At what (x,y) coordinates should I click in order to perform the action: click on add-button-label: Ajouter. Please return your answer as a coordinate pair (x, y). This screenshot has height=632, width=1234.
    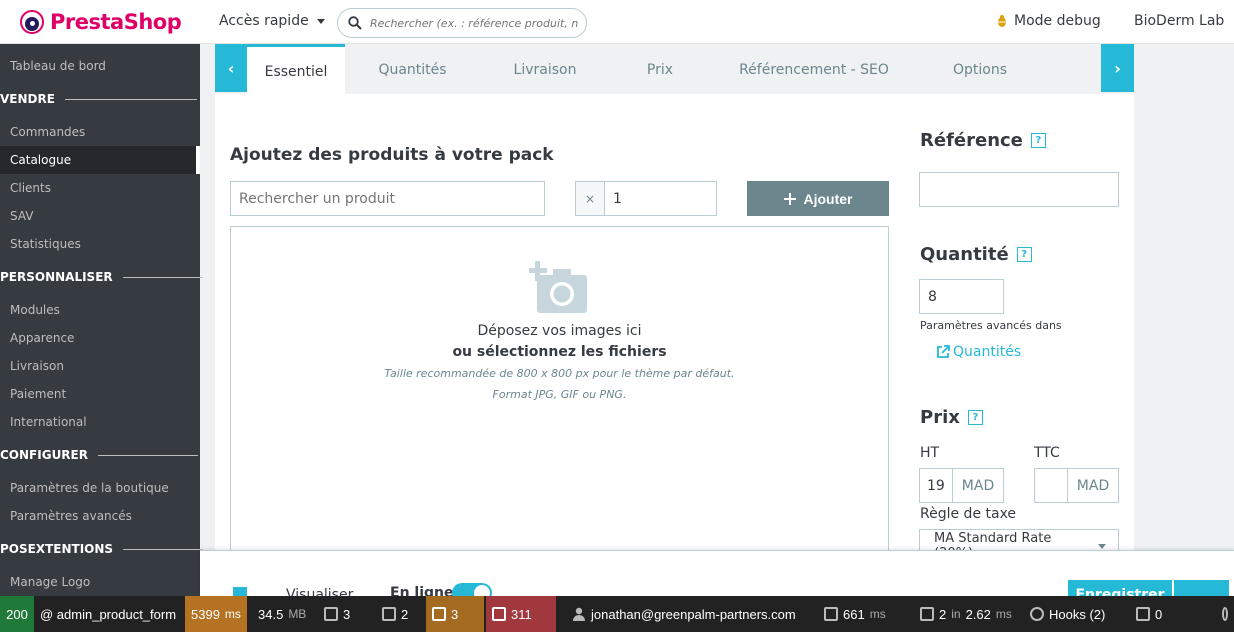
    Looking at the image, I should click on (828, 198).